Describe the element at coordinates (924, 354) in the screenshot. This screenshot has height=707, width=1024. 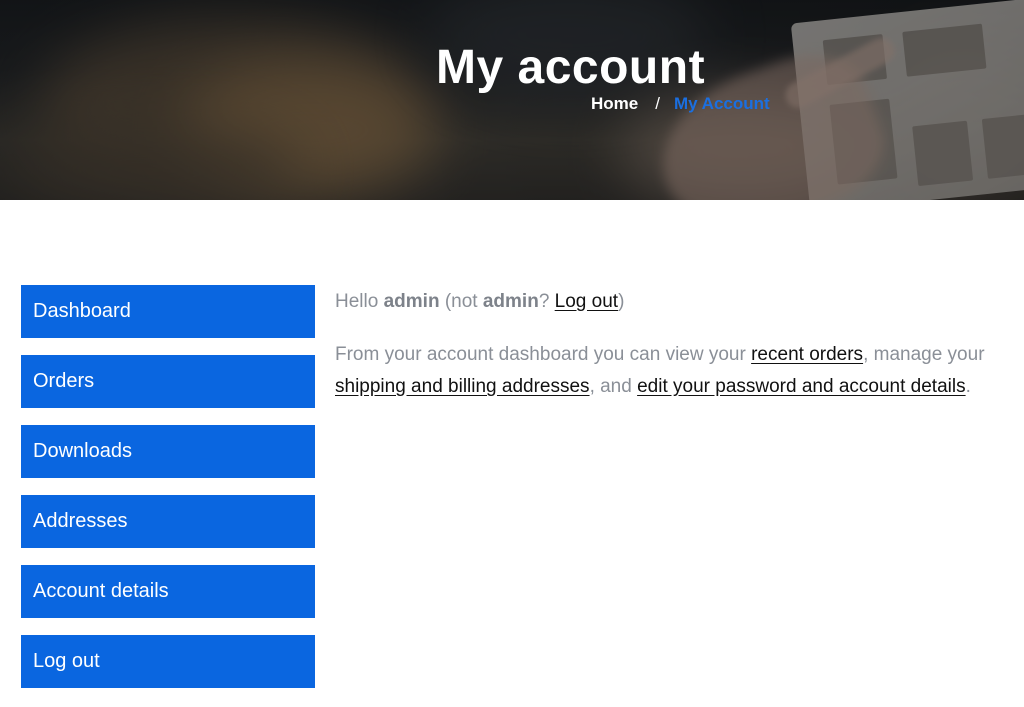
I see `intro-text-2: , manage your` at that location.